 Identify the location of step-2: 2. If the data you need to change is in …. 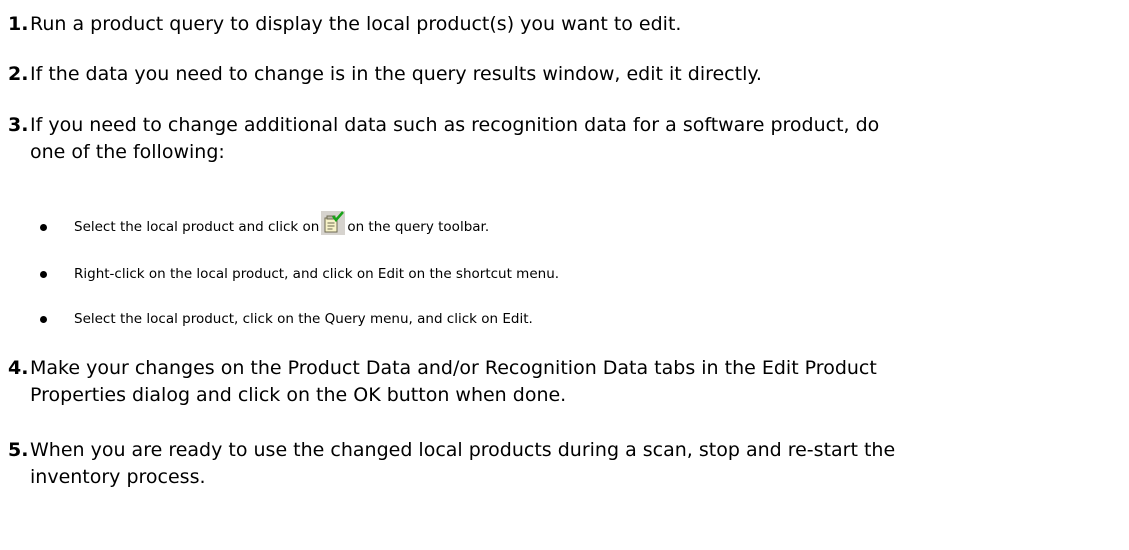
(563, 74).